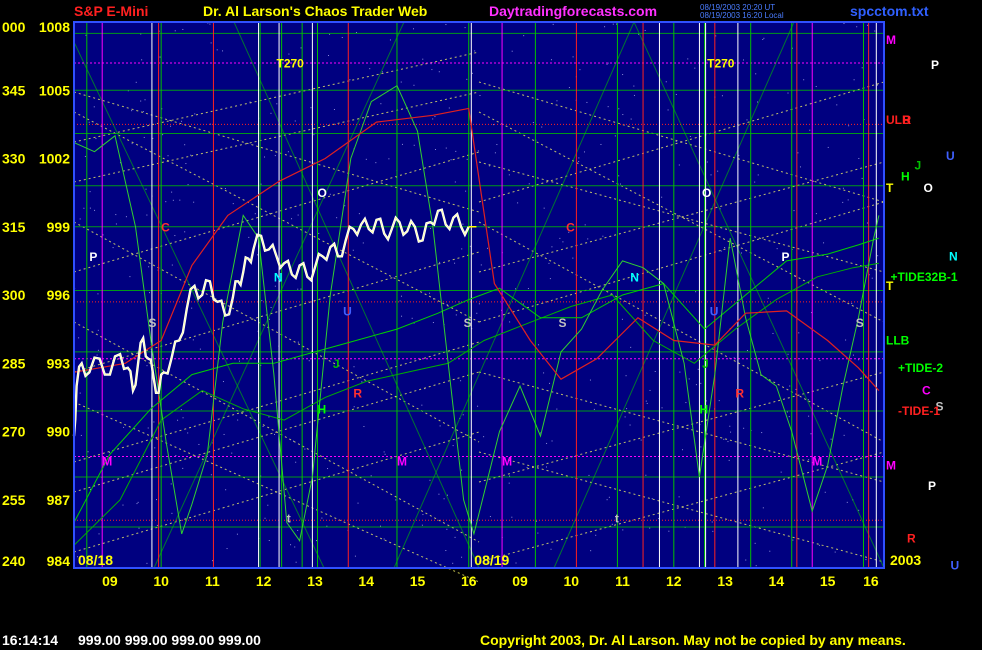  I want to click on flux-label: R, so click(357, 393).